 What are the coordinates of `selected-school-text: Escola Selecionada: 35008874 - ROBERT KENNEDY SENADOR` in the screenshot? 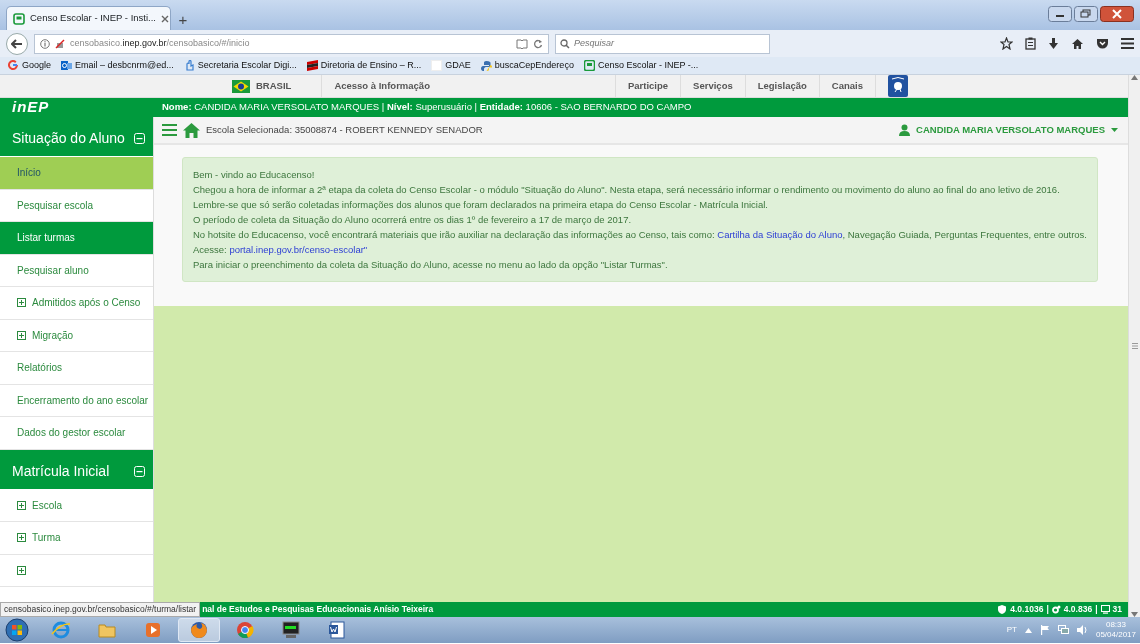 It's located at (344, 129).